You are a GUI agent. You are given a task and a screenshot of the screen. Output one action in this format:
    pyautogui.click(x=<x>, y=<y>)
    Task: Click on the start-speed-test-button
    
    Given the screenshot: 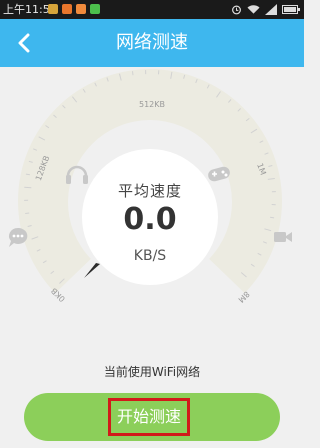 What is the action you would take?
    pyautogui.click(x=152, y=417)
    